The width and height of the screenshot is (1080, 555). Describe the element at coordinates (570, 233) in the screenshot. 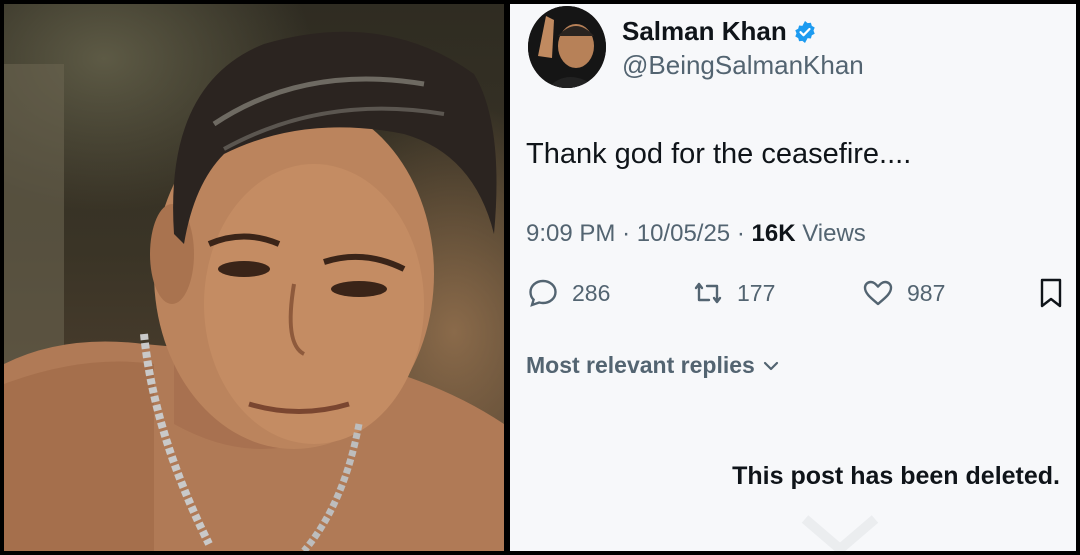

I see `tweet-time: 9:09 PM` at that location.